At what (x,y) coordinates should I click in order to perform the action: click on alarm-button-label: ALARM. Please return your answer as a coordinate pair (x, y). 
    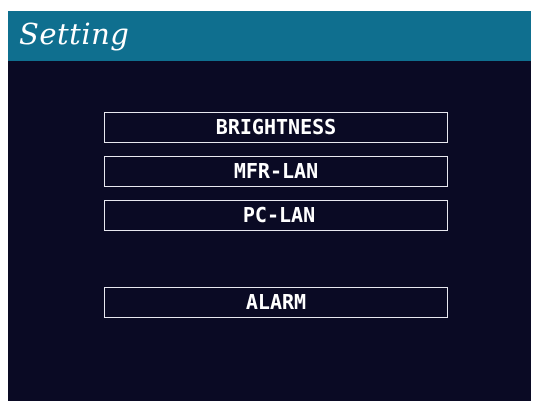
    Looking at the image, I should click on (276, 302).